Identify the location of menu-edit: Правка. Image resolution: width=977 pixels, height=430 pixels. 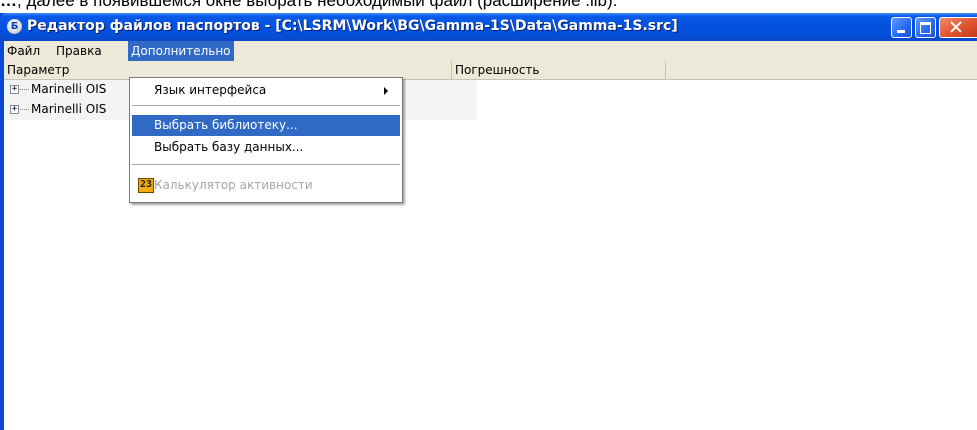
(79, 51).